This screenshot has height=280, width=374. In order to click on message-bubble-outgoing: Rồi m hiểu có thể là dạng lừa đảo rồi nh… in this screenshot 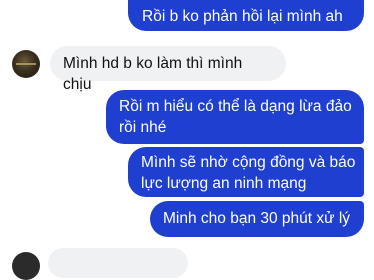, I will do `click(235, 117)`.